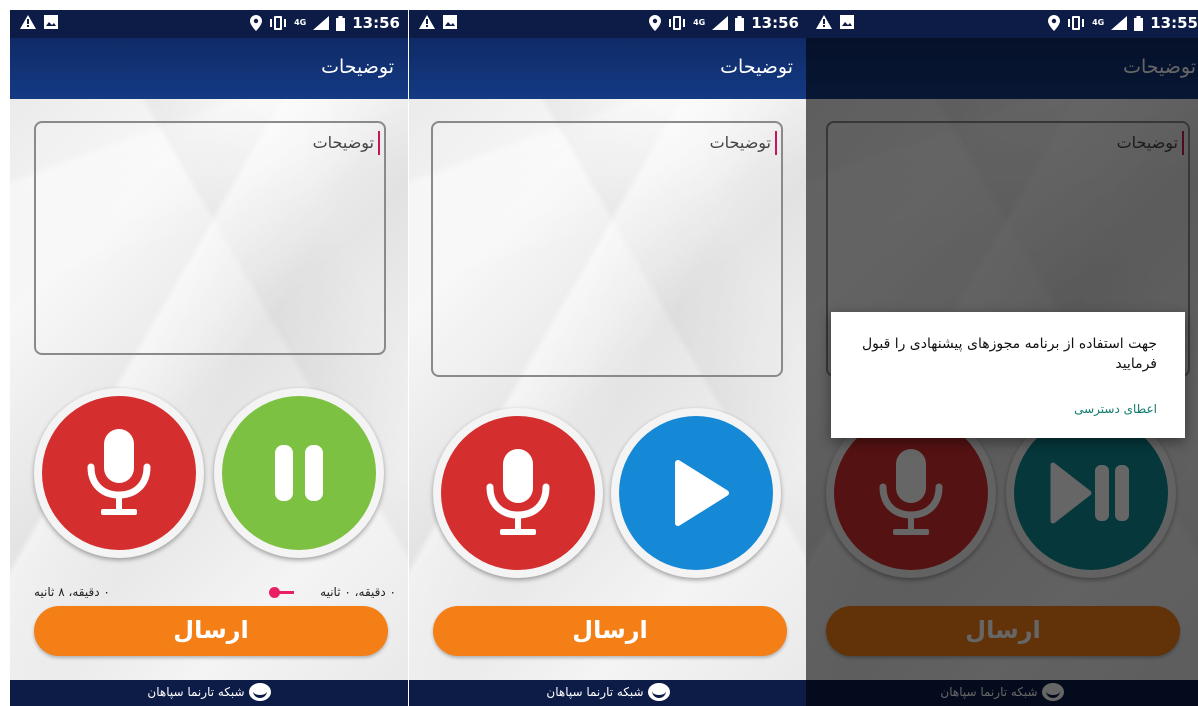 This screenshot has width=1198, height=706. What do you see at coordinates (286, 592) in the screenshot?
I see `seek-track` at bounding box center [286, 592].